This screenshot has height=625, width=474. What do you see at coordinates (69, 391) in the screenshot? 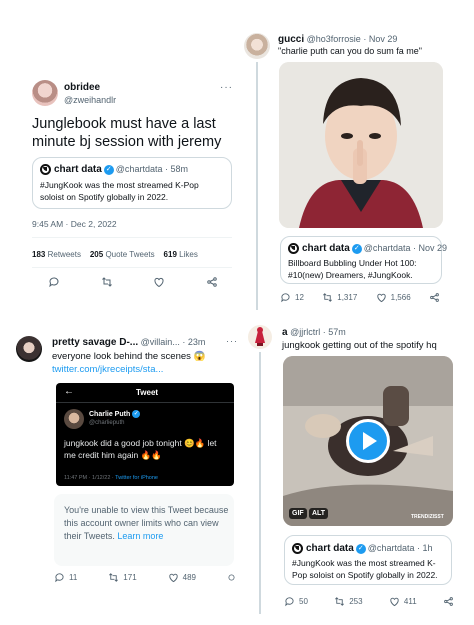
I see `back-arrow-icon: ←` at bounding box center [69, 391].